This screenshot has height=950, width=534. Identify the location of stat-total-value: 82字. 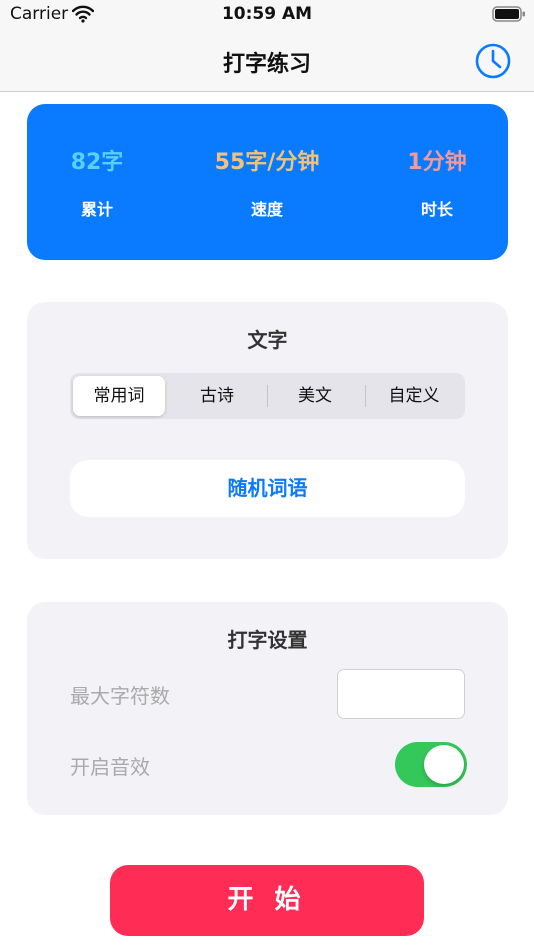
(97, 162).